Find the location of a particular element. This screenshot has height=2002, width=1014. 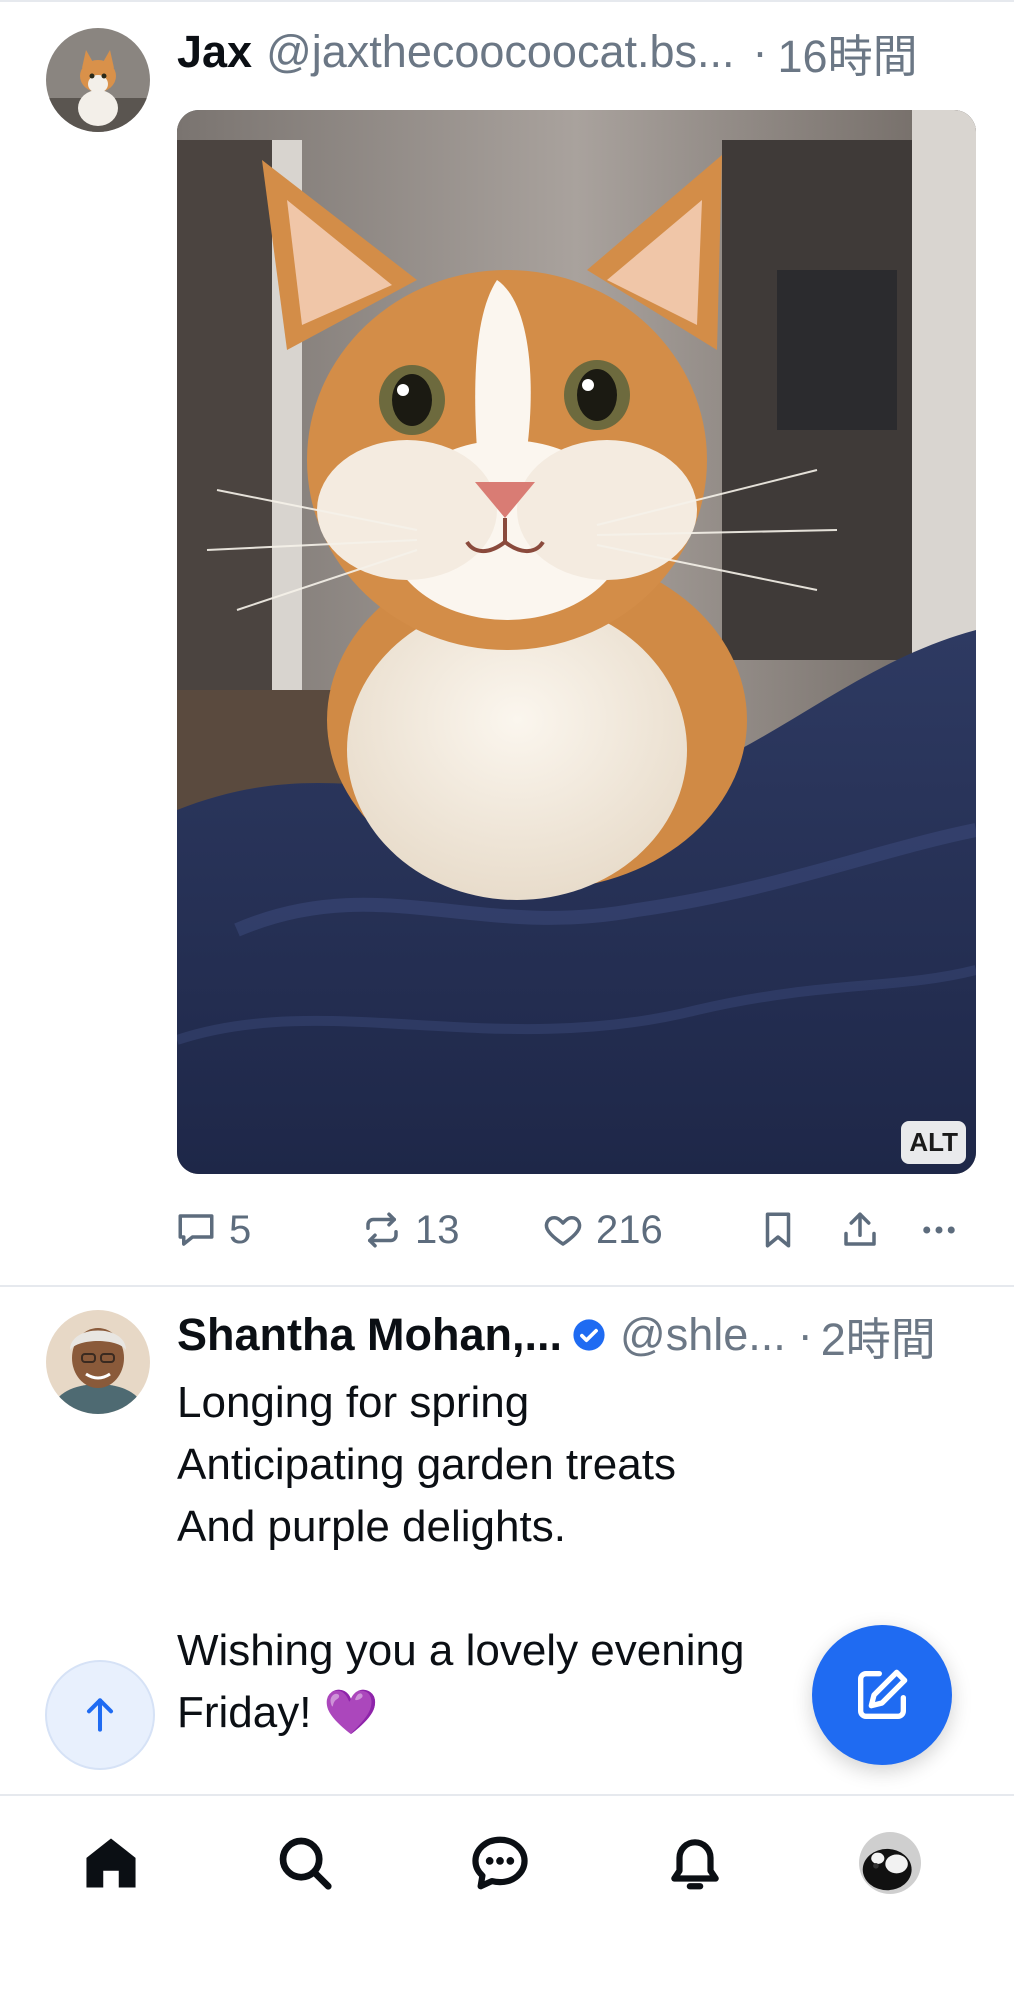

more-icon is located at coordinates (939, 1230).